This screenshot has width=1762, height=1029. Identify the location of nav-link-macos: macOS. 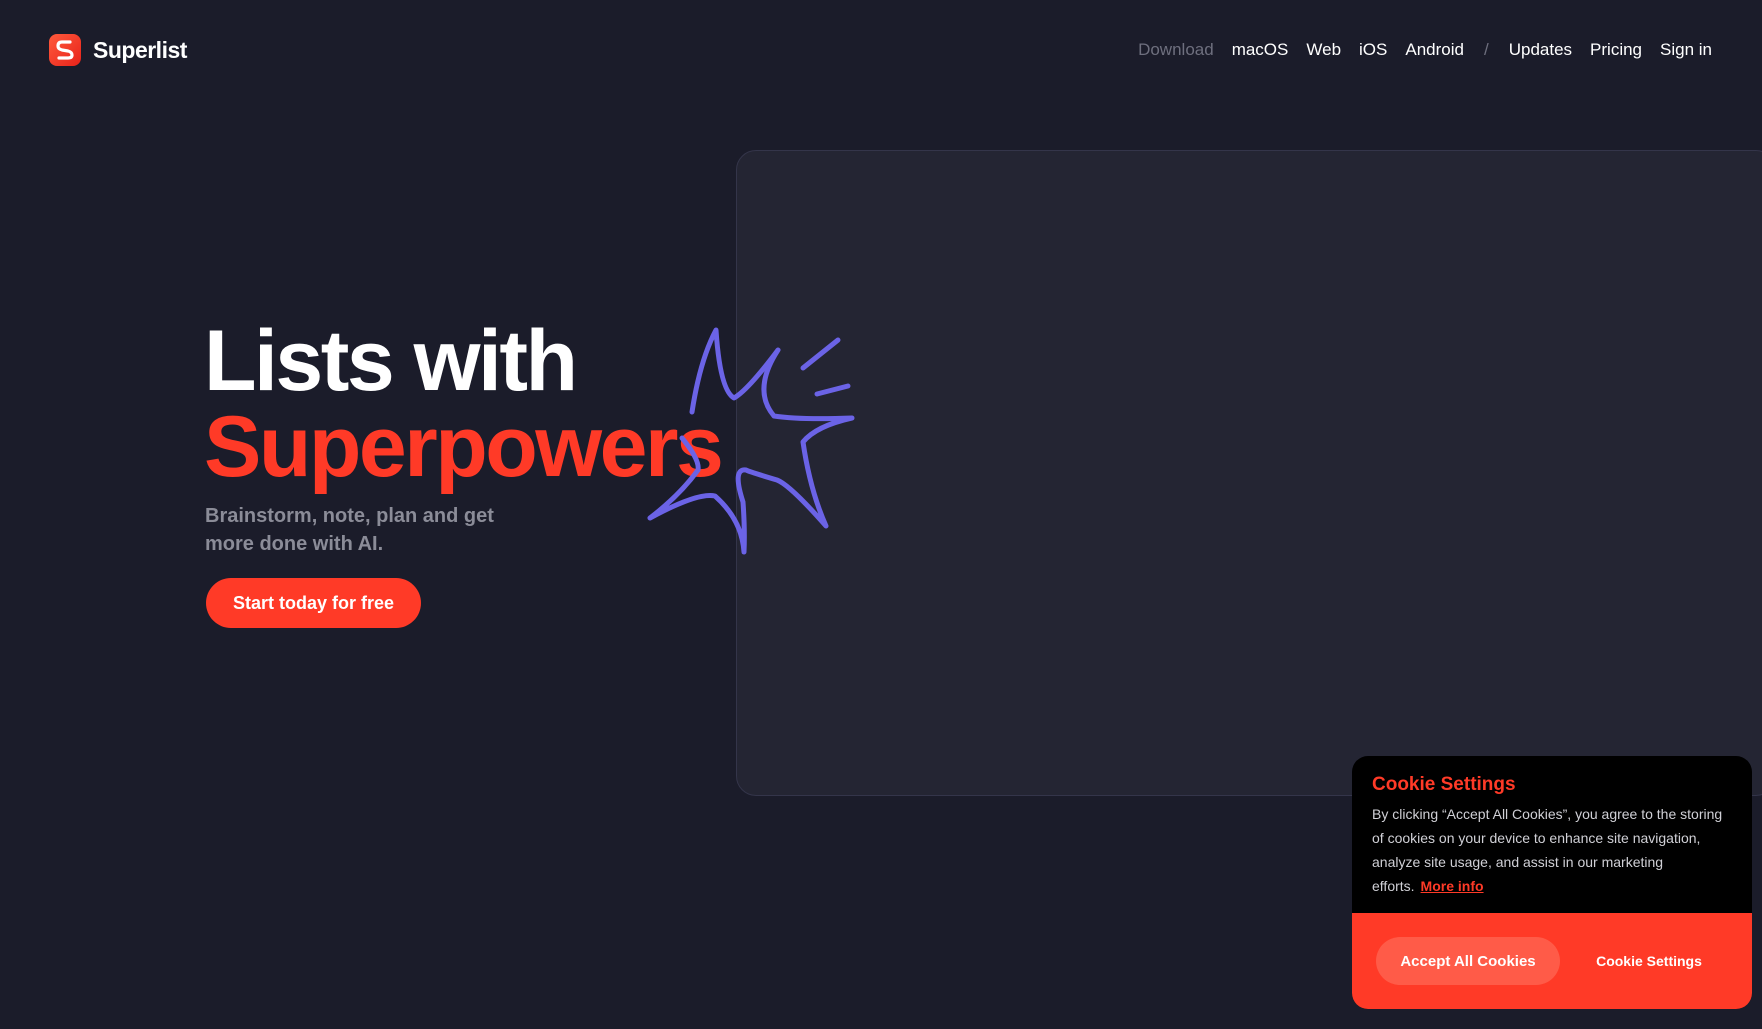
(1260, 50).